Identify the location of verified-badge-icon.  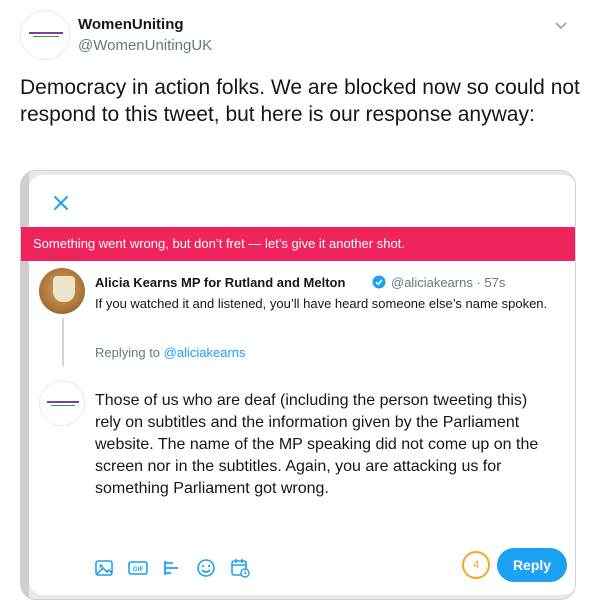
(379, 282).